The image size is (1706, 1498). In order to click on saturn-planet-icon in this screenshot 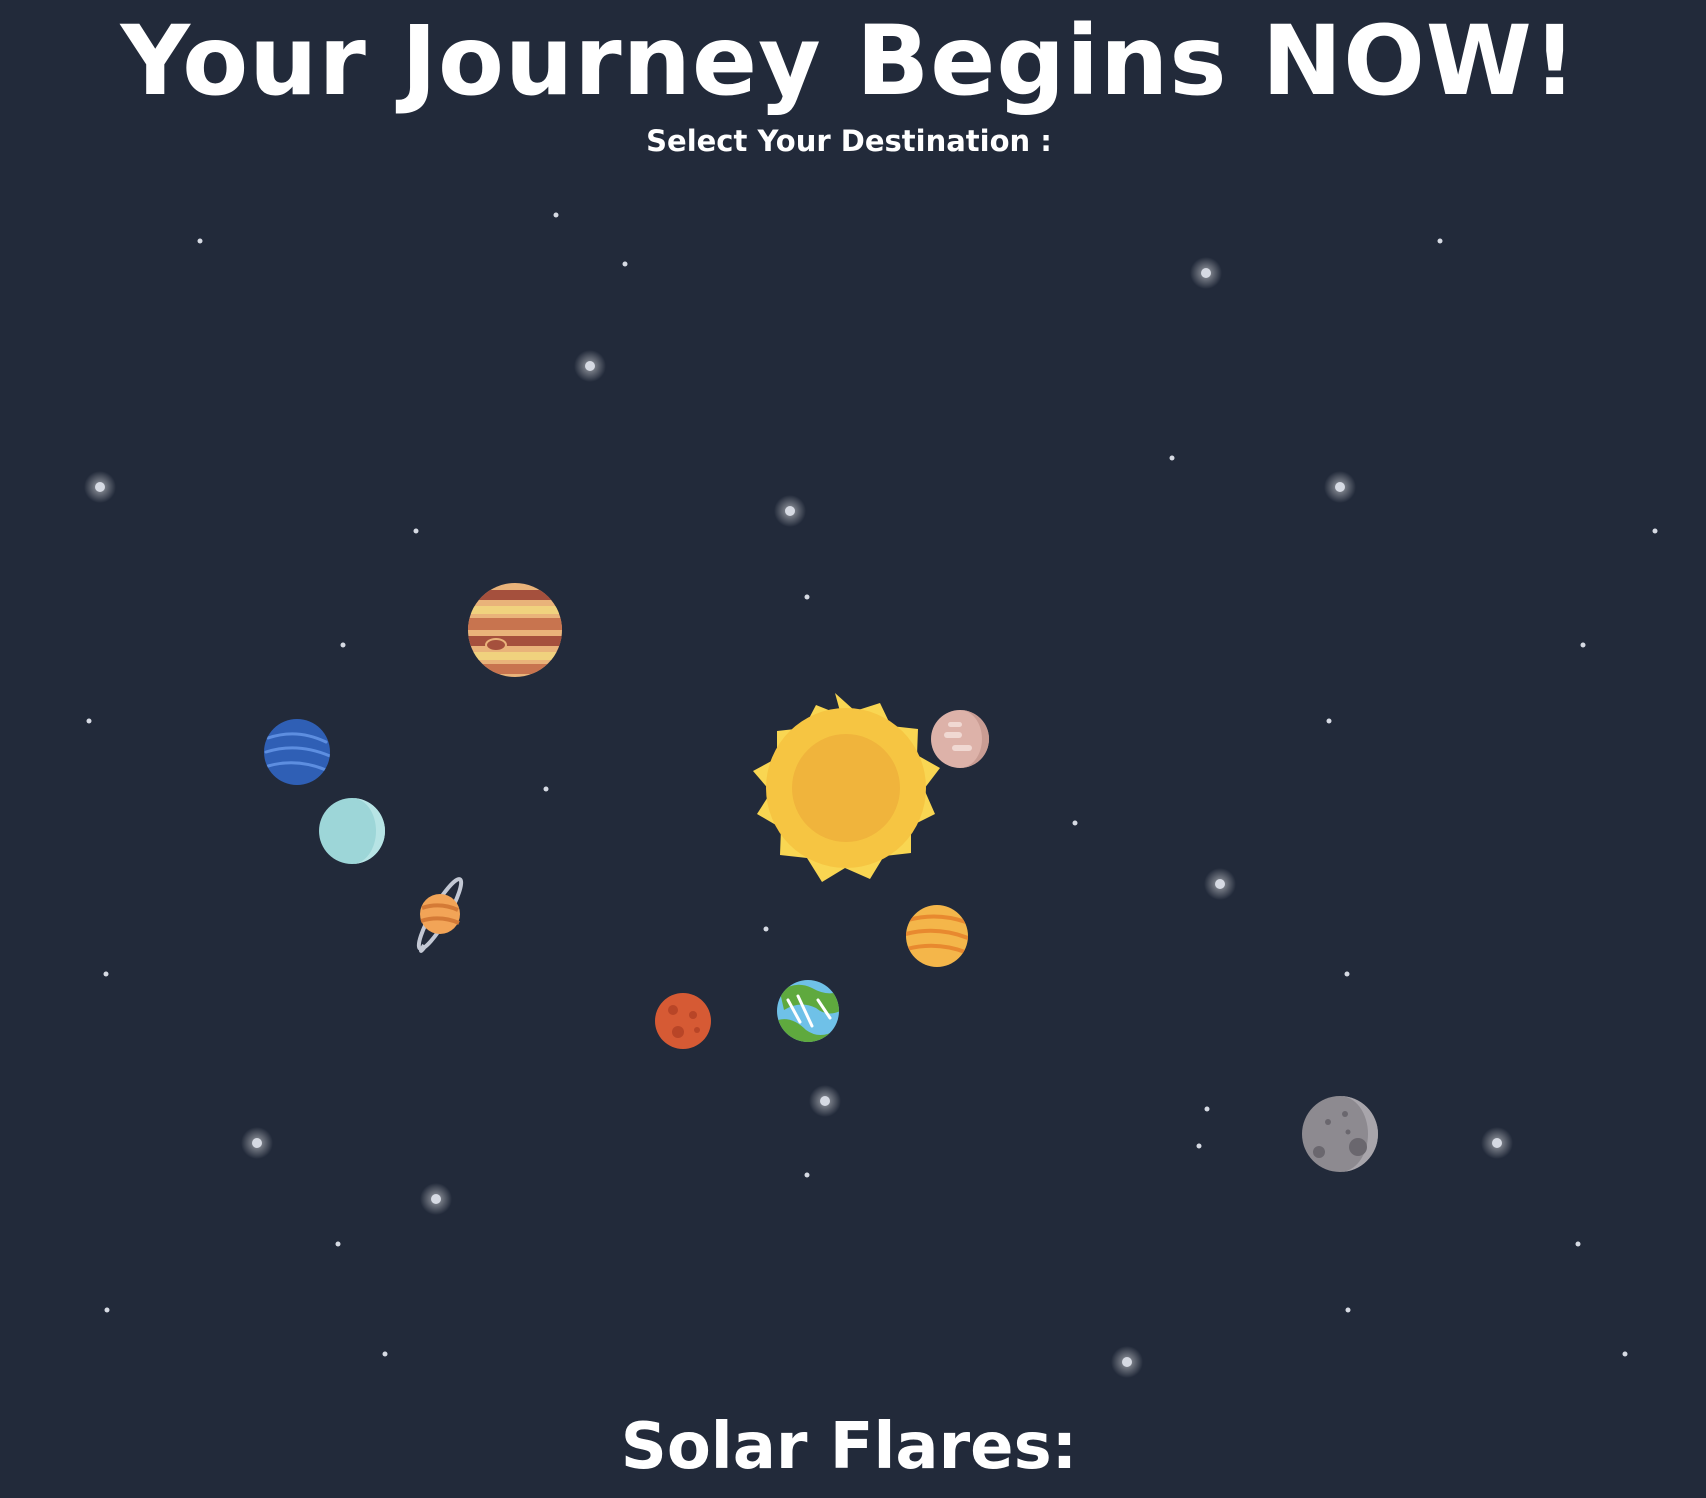, I will do `click(440, 914)`.